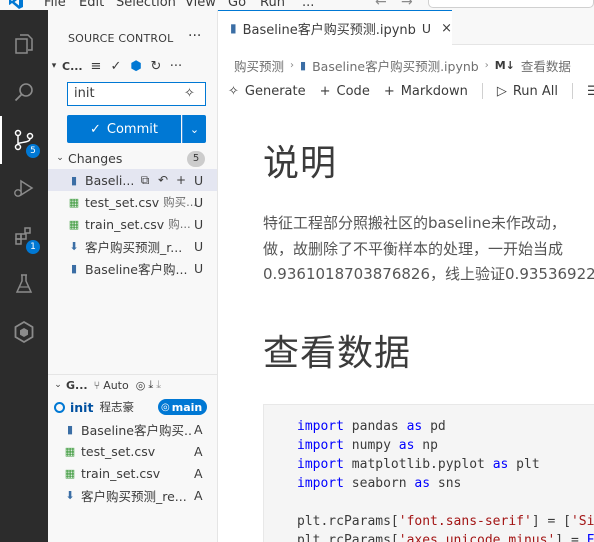  I want to click on graph-section-header: ⌄ G... ⑂ Auto ◎ ⤓ ⤓, so click(132, 385).